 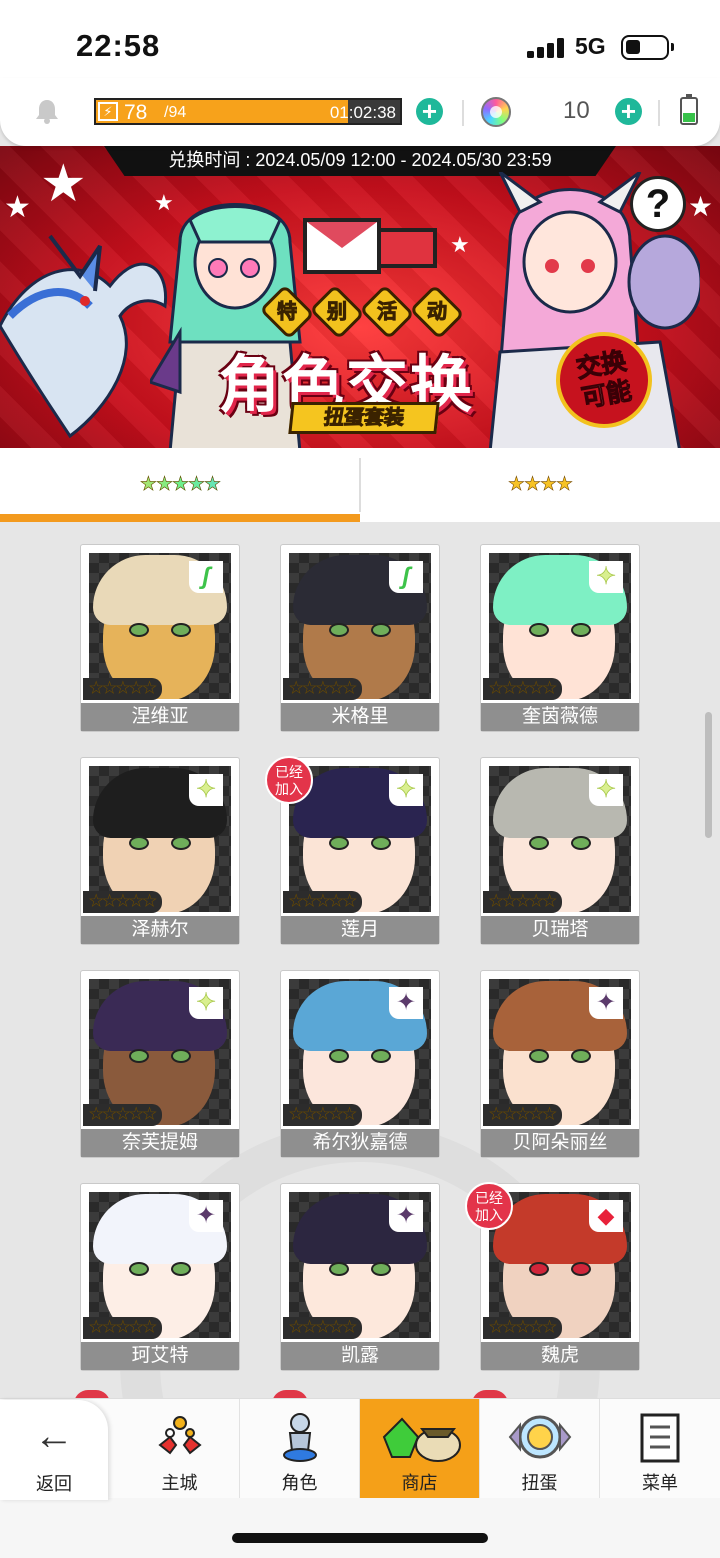 I want to click on device-battery-icon, so click(x=689, y=109).